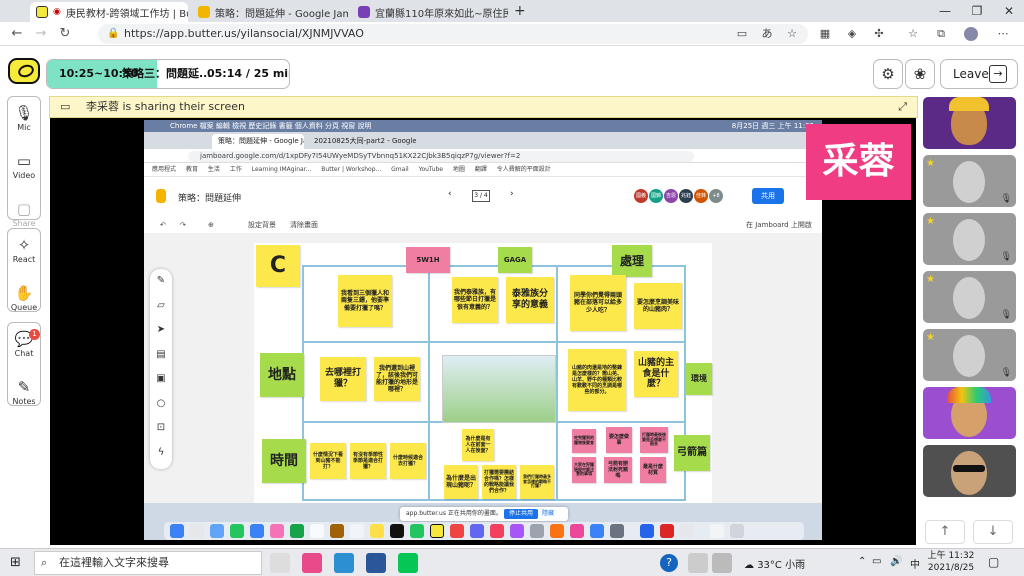 This screenshot has width=1024, height=576. I want to click on collections-icon: ⧉, so click(941, 34).